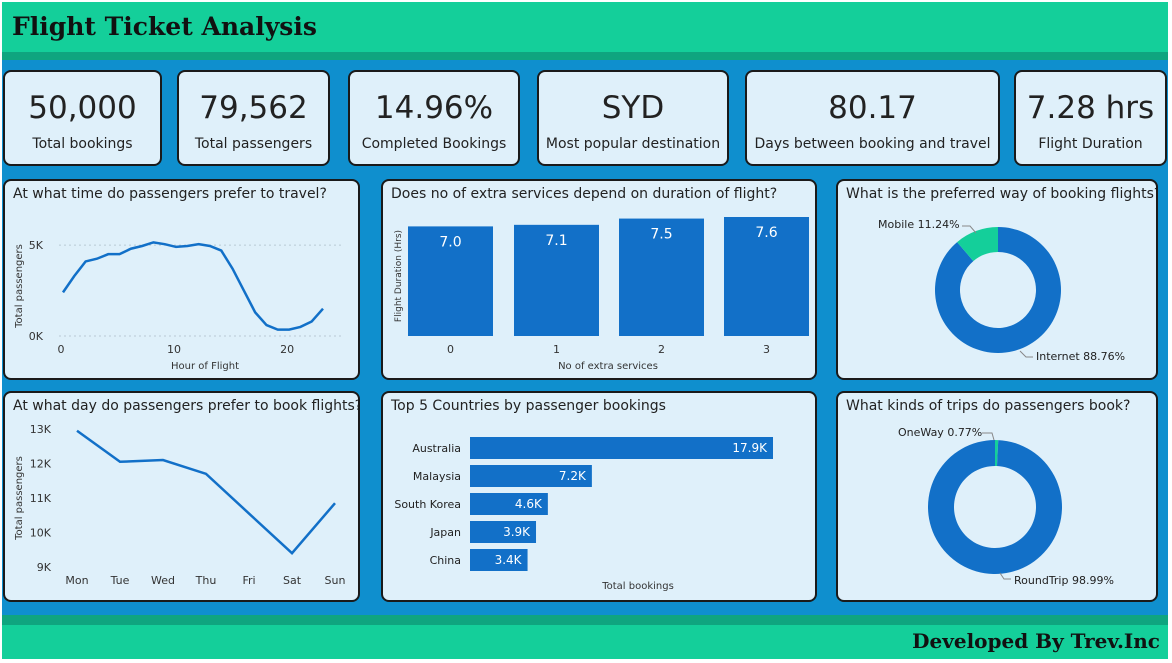 The height and width of the screenshot is (663, 1172). What do you see at coordinates (995, 507) in the screenshot?
I see `donut-slice` at bounding box center [995, 507].